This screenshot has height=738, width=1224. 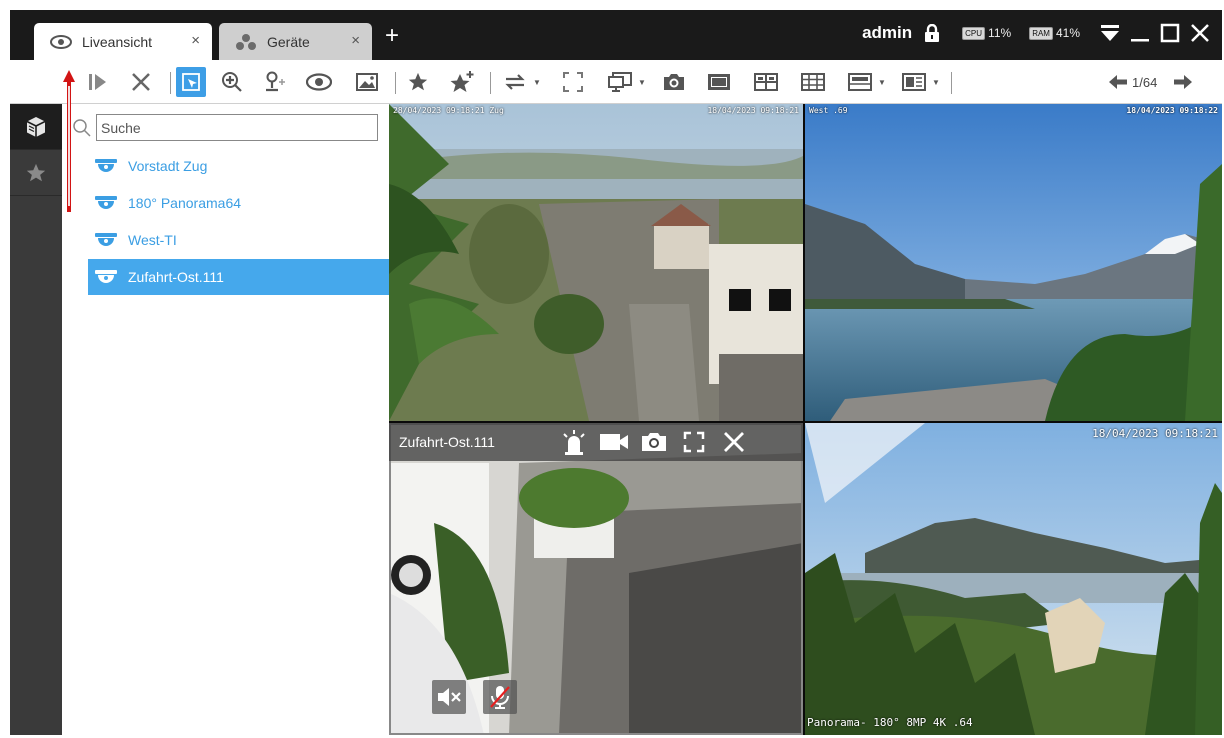 I want to click on device-label: West-TI, so click(x=152, y=240).